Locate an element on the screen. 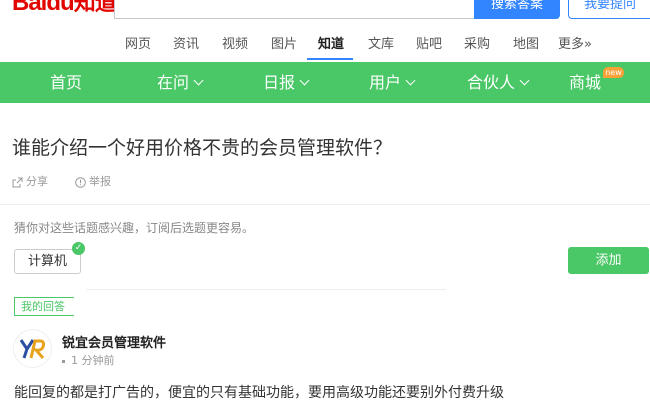 The image size is (650, 412). nav-home: 首页 is located at coordinates (66, 82).